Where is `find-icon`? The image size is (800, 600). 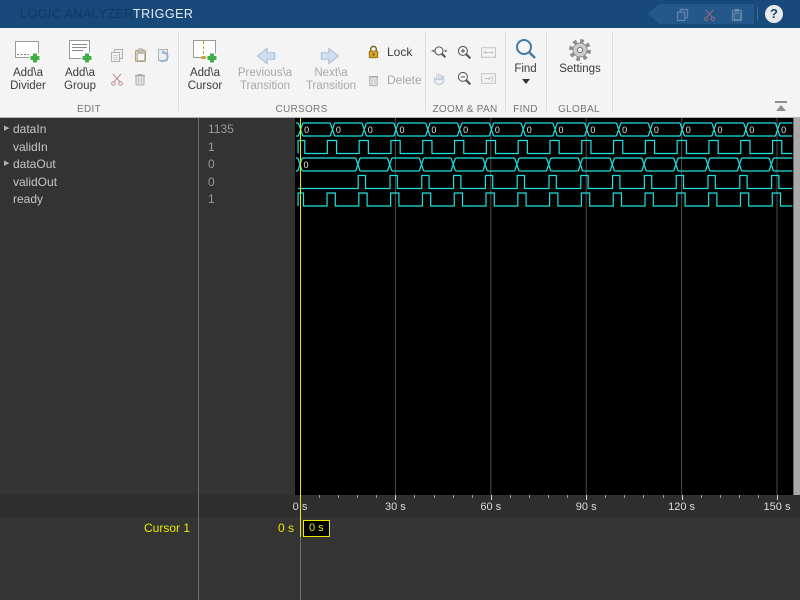 find-icon is located at coordinates (525, 49).